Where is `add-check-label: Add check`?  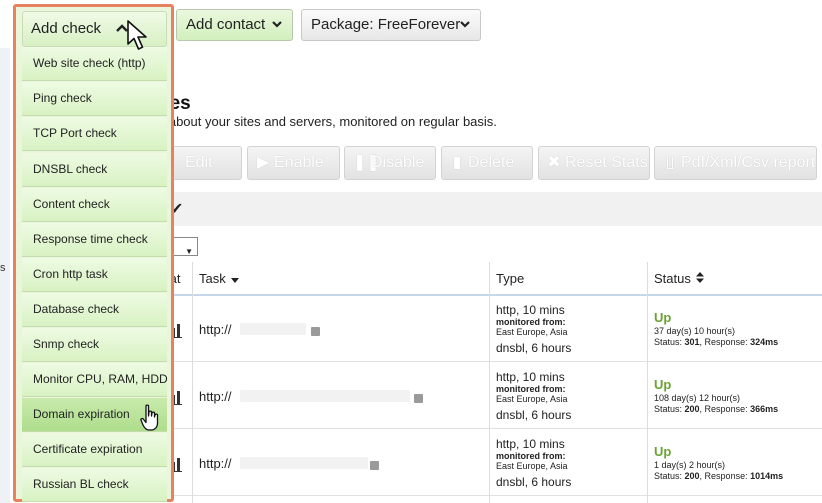 add-check-label: Add check is located at coordinates (66, 28).